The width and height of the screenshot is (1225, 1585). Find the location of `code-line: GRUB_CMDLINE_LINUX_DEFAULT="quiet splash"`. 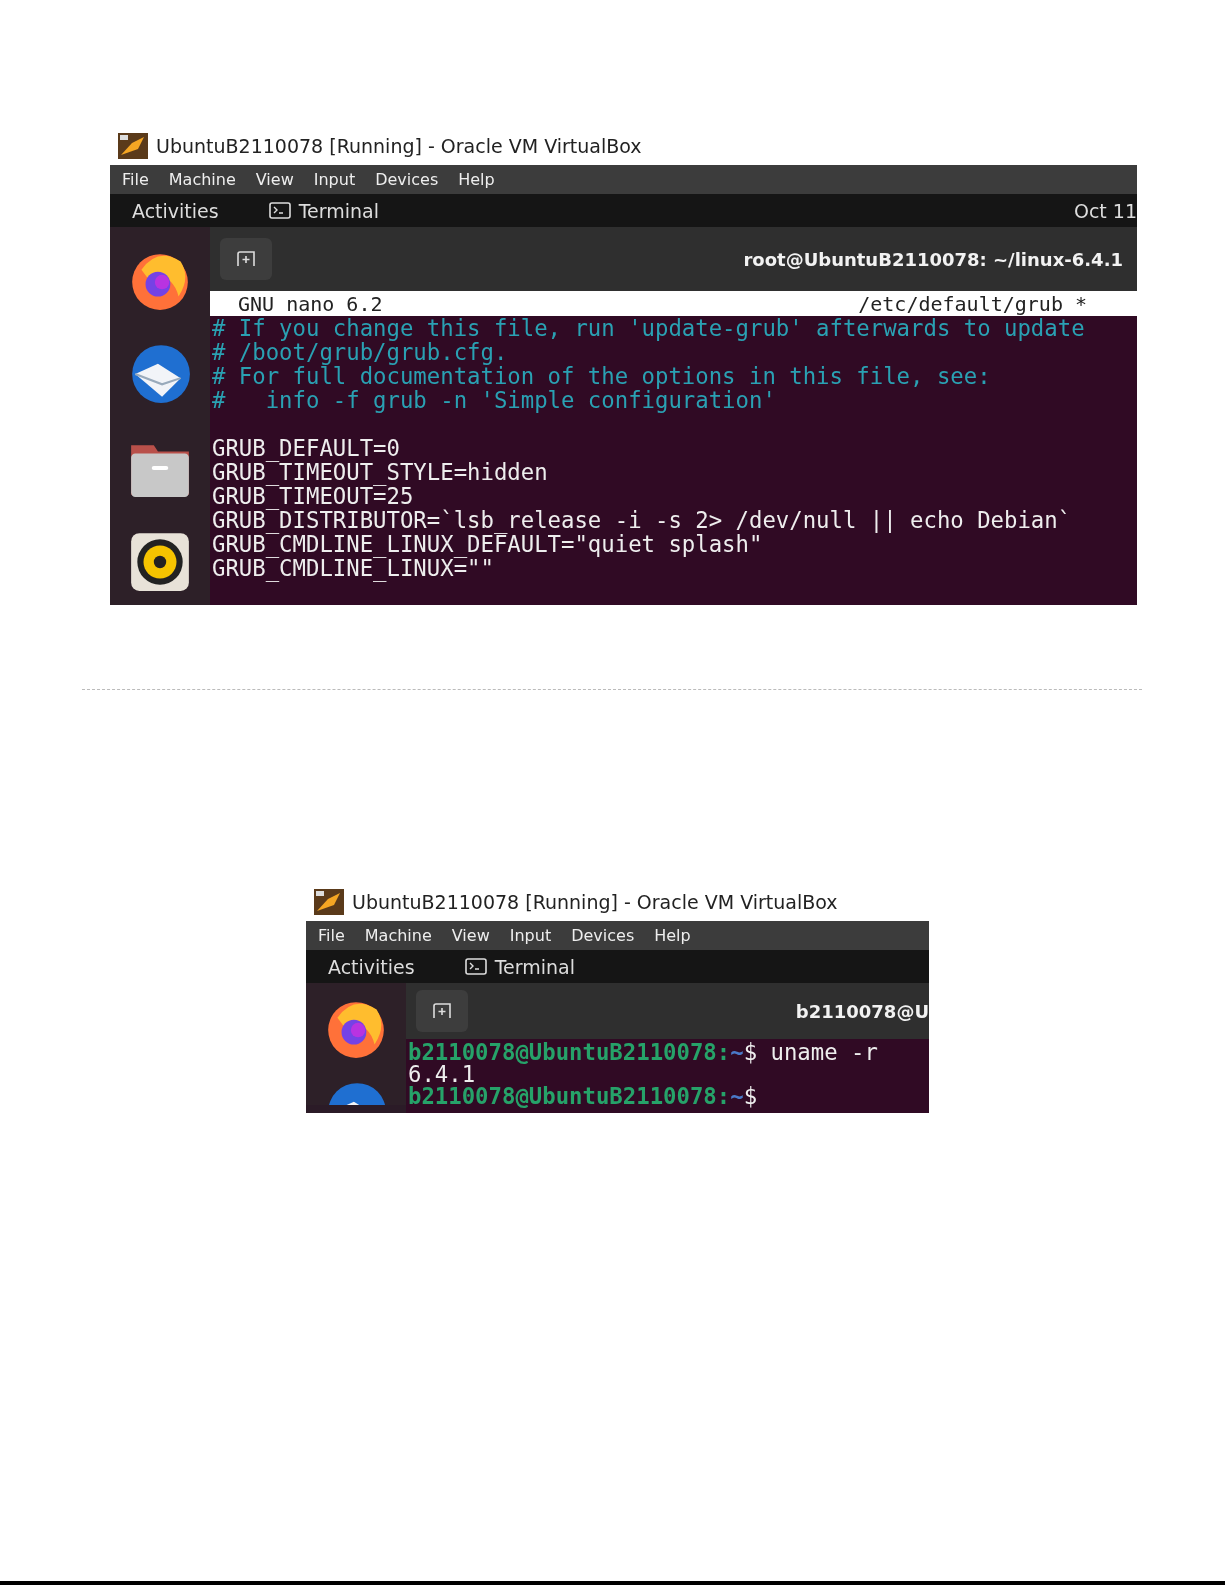

code-line: GRUB_CMDLINE_LINUX_DEFAULT="quiet splash" is located at coordinates (488, 544).